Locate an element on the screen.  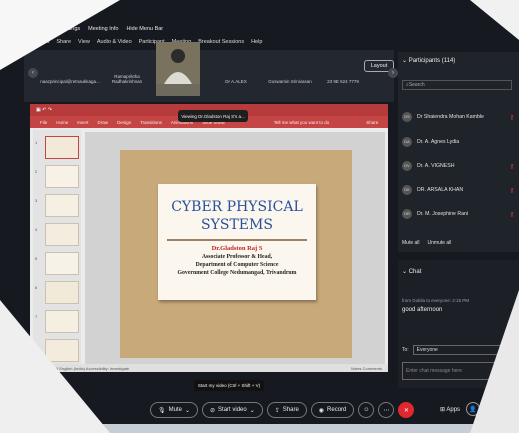
recipient-select: Everyone is located at coordinates (460, 350).